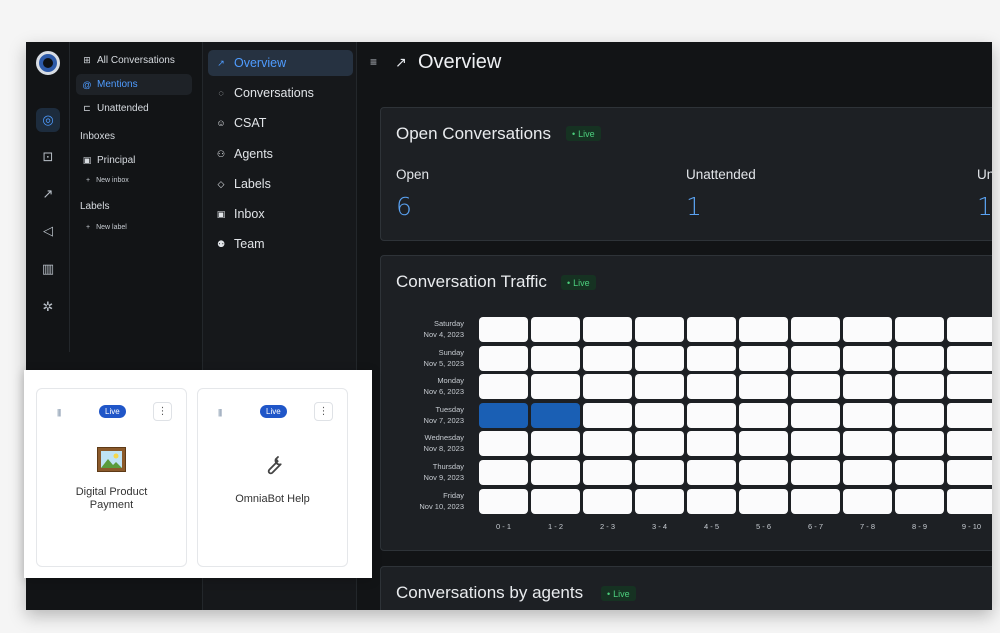 This screenshot has height=633, width=1000. I want to click on new-inbox-button: + New inbox, so click(107, 180).